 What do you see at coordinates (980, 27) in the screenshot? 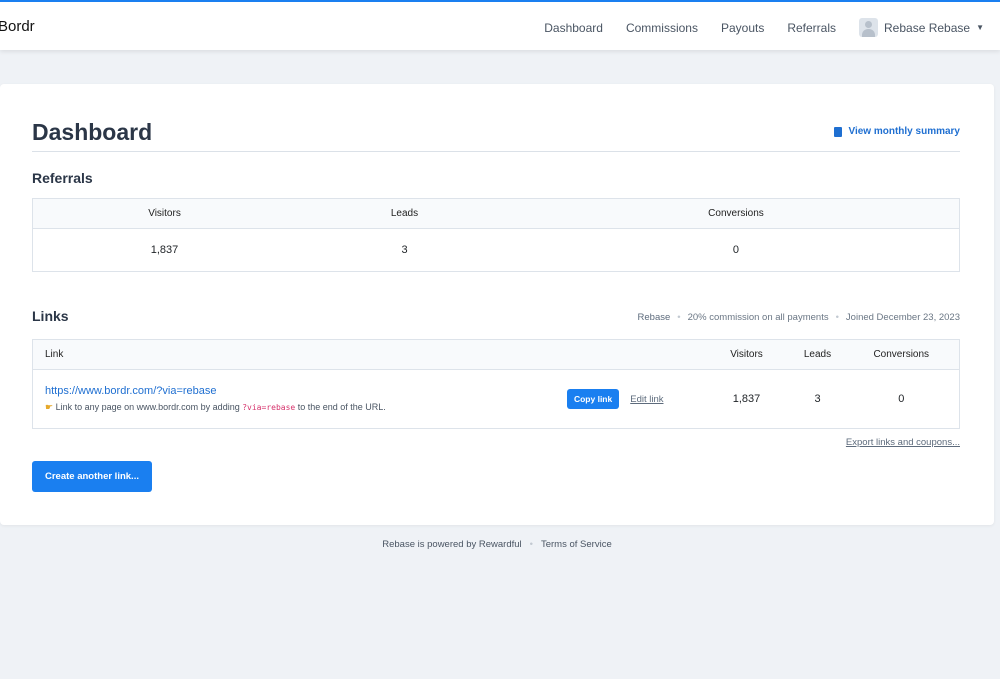
I see `caret-down-icon: ▼` at bounding box center [980, 27].